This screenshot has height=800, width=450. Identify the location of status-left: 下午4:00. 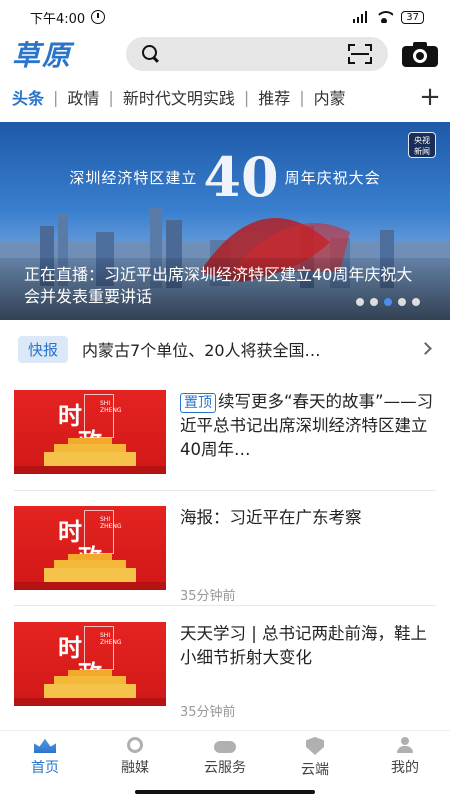
(68, 17).